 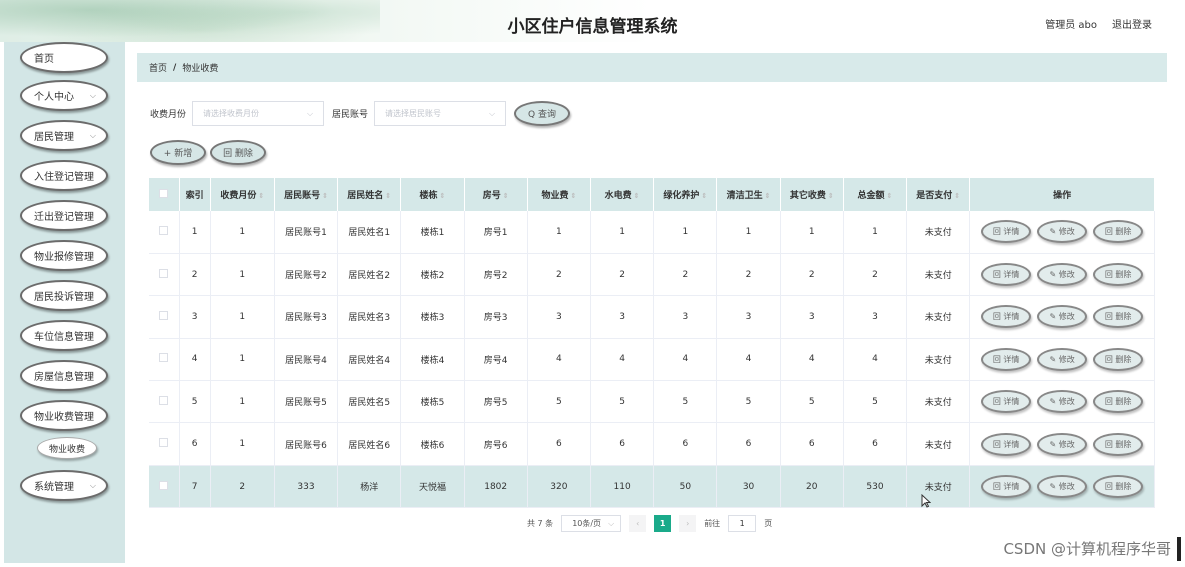 I want to click on page-size-value: 10条/页, so click(x=587, y=523).